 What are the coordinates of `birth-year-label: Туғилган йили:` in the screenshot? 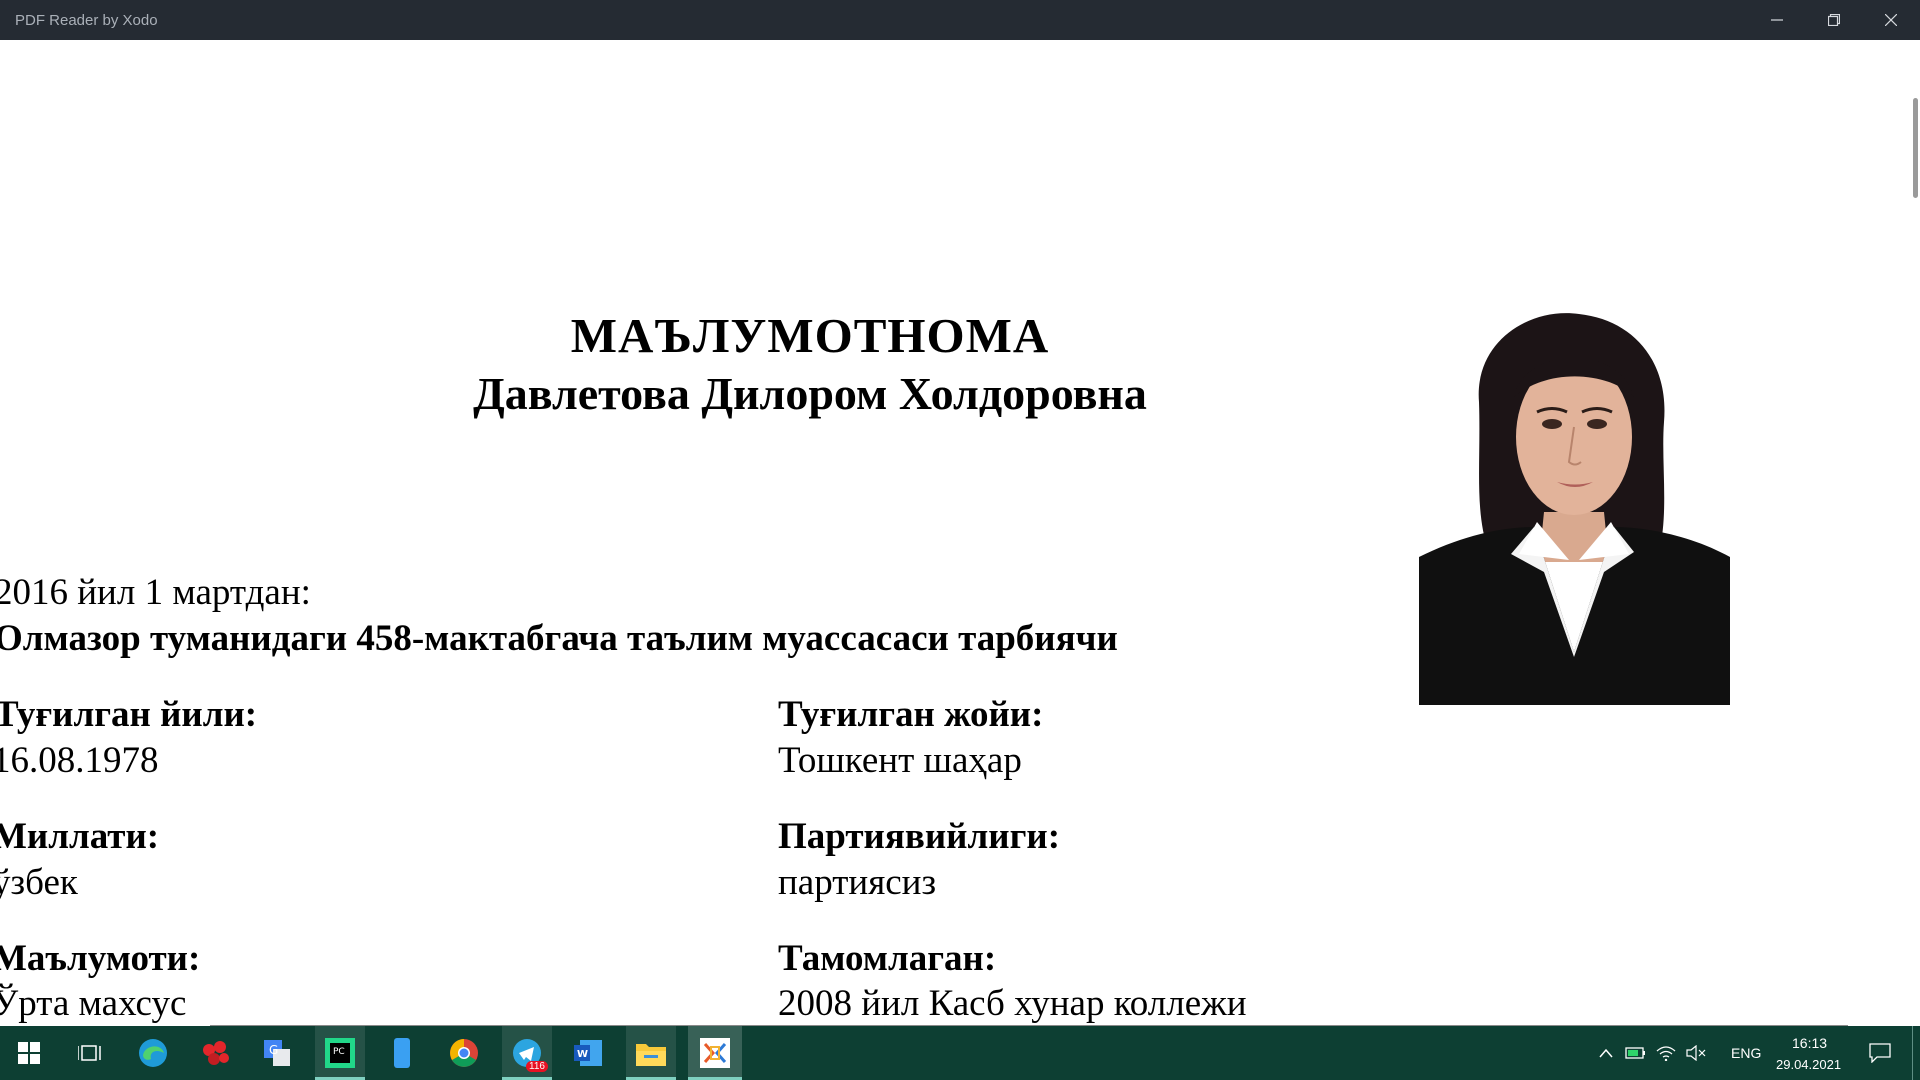 It's located at (129, 714).